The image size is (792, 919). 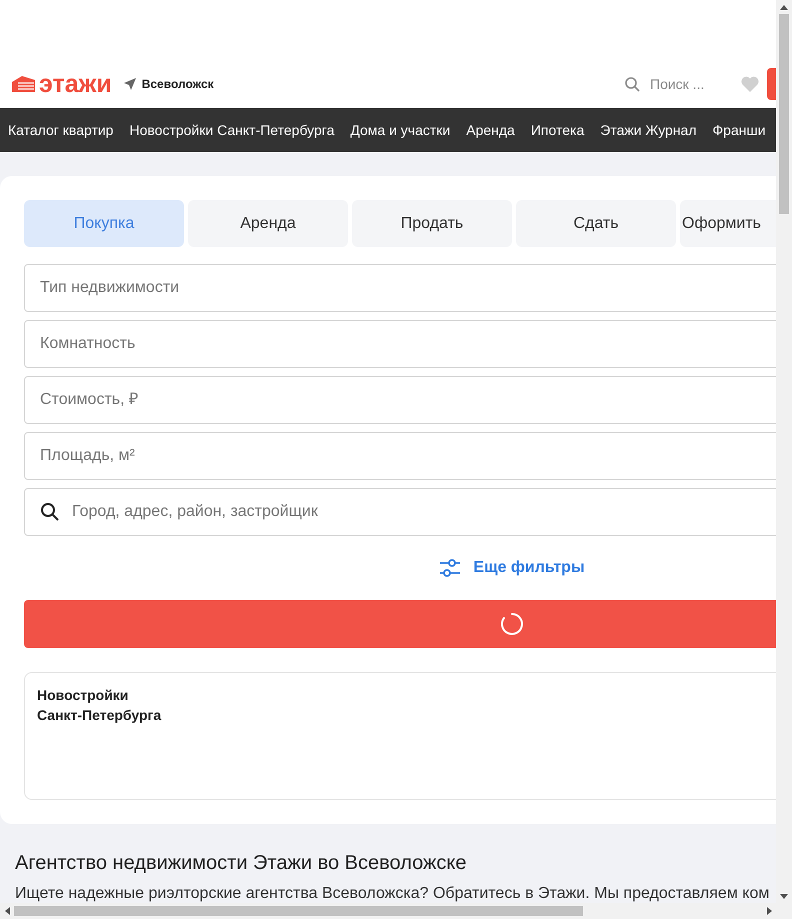 I want to click on vertical-scrollbar, so click(x=784, y=459).